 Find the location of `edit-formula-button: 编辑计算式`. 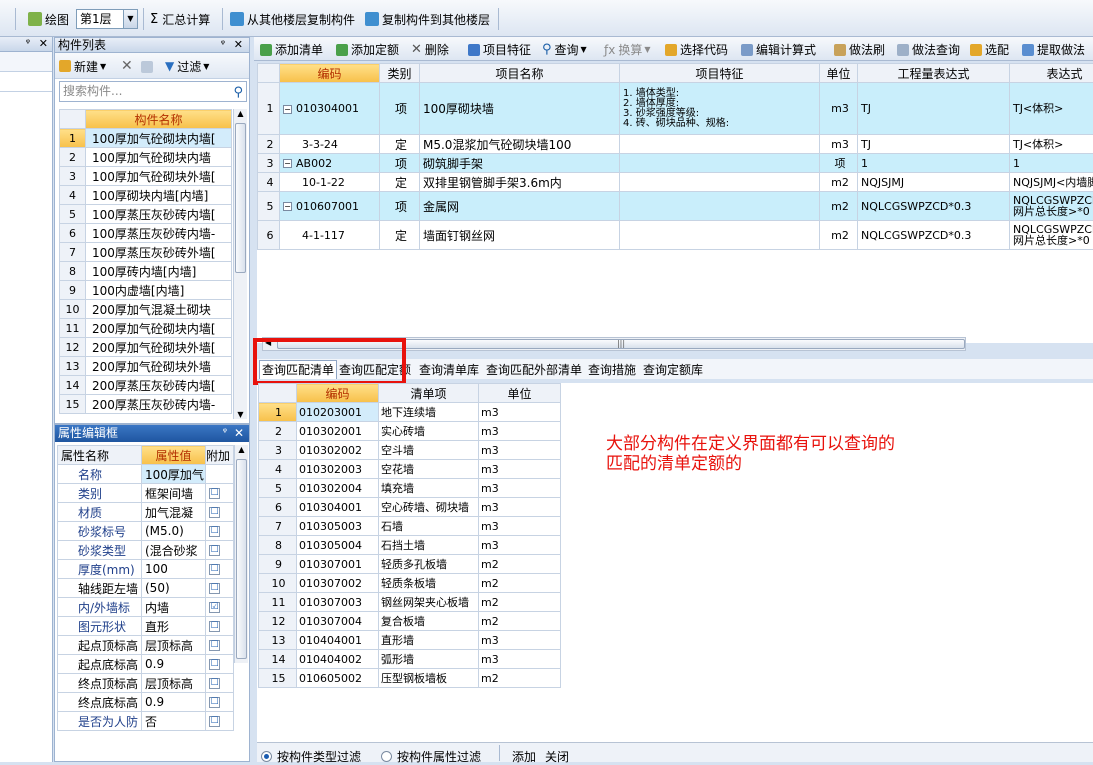

edit-formula-button: 编辑计算式 is located at coordinates (778, 49).